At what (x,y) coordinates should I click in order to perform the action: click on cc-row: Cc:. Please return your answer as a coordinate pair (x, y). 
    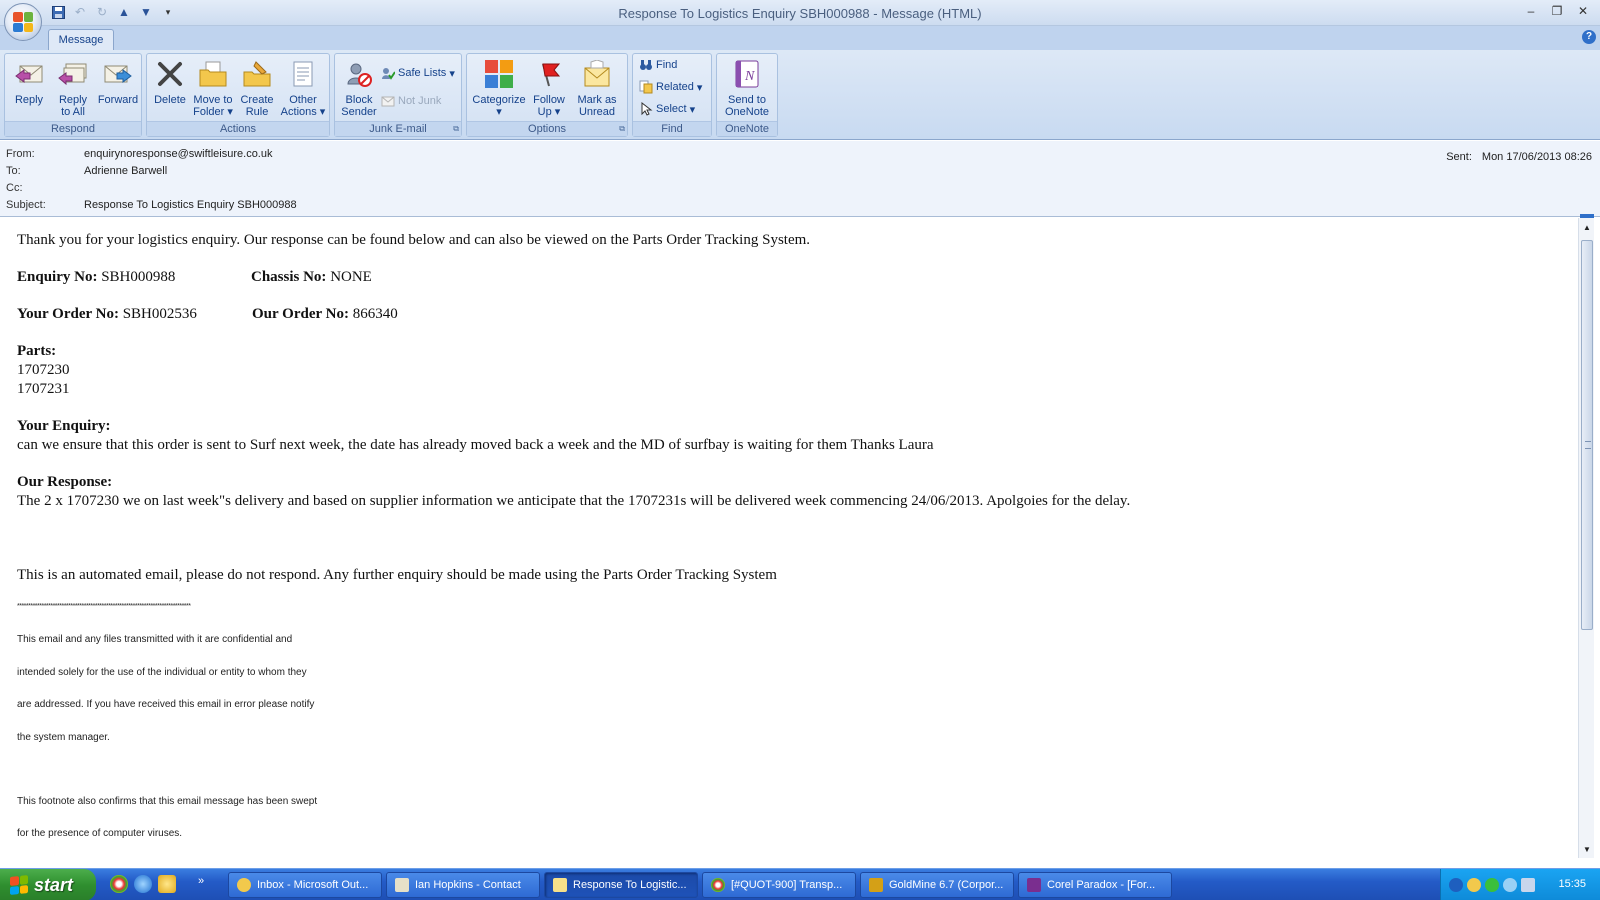
    Looking at the image, I should click on (45, 188).